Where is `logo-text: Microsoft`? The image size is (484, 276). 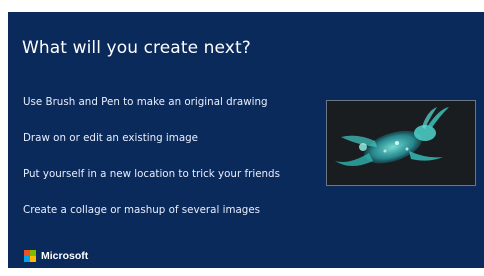
logo-text: Microsoft is located at coordinates (65, 256).